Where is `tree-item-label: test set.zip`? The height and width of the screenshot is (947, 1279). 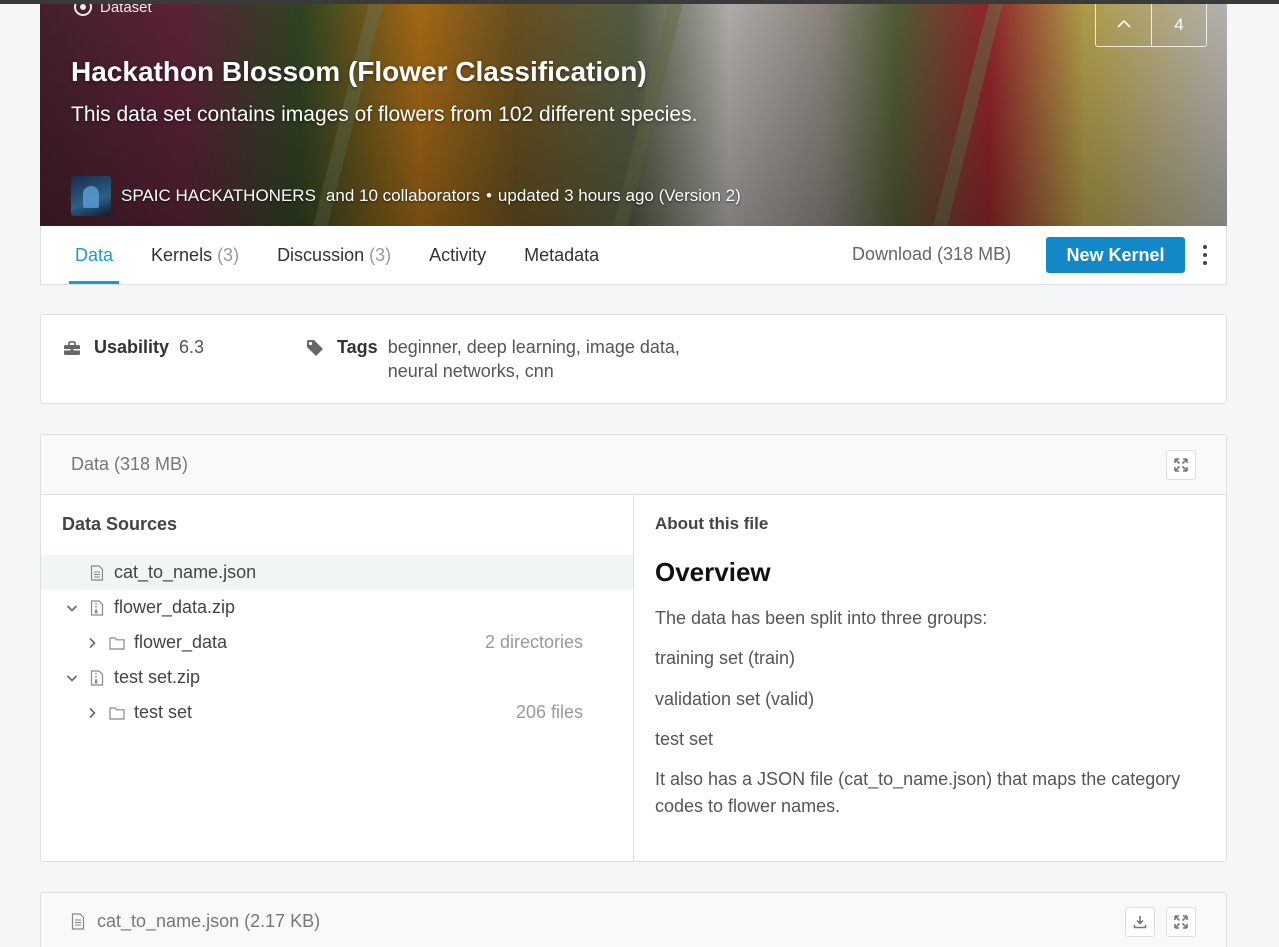 tree-item-label: test set.zip is located at coordinates (157, 677).